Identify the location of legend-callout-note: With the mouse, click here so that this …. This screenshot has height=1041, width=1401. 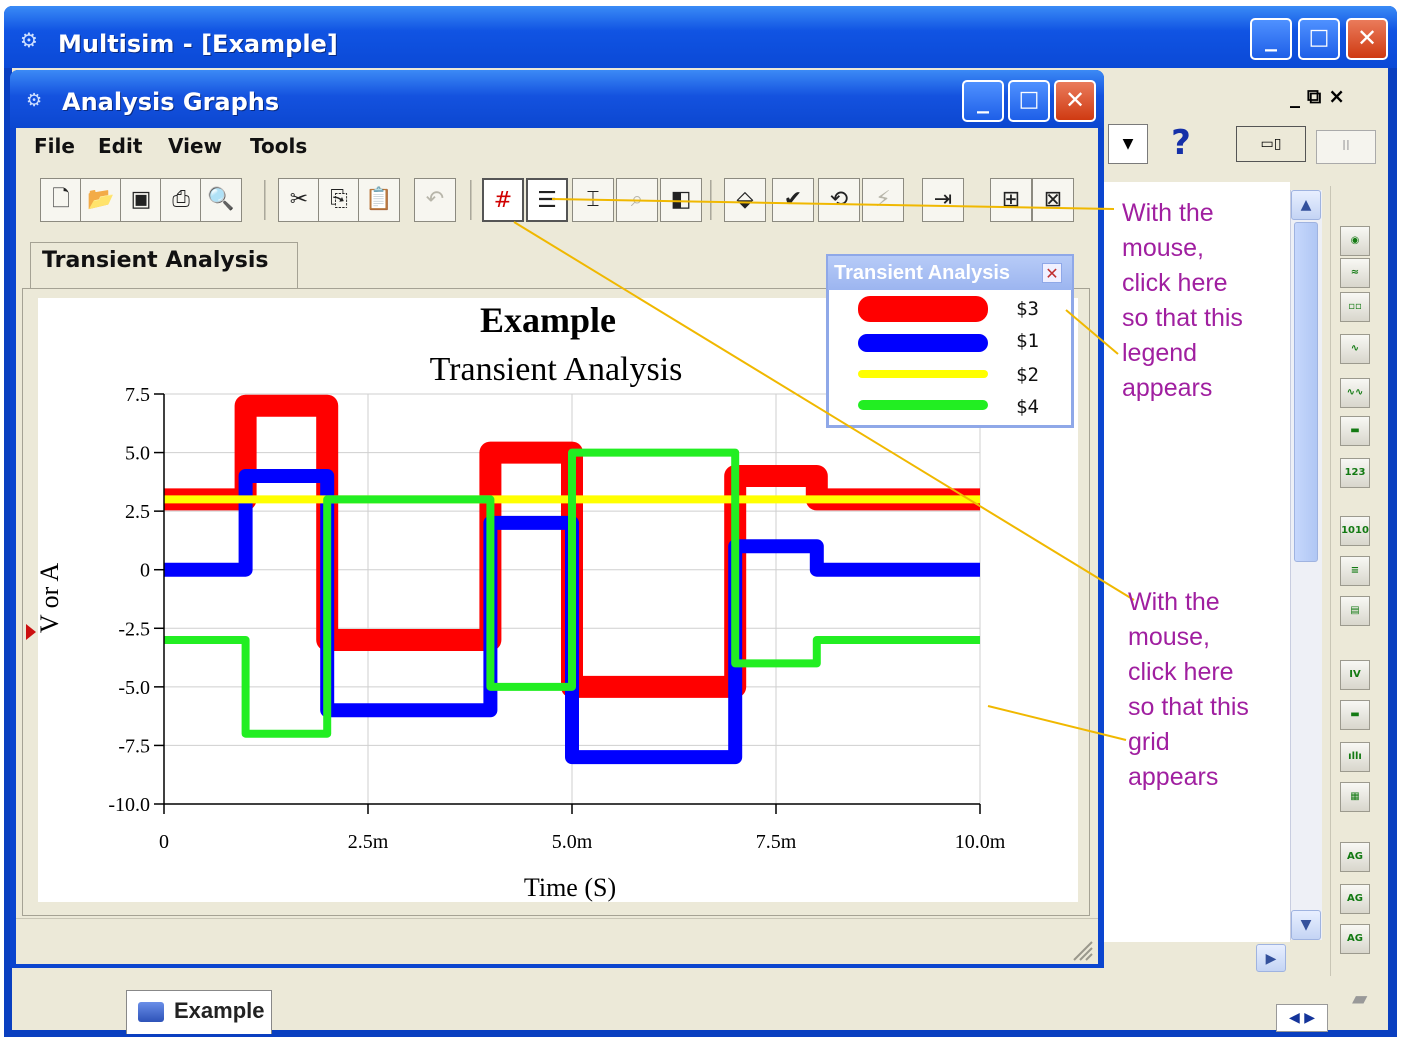
(1182, 301).